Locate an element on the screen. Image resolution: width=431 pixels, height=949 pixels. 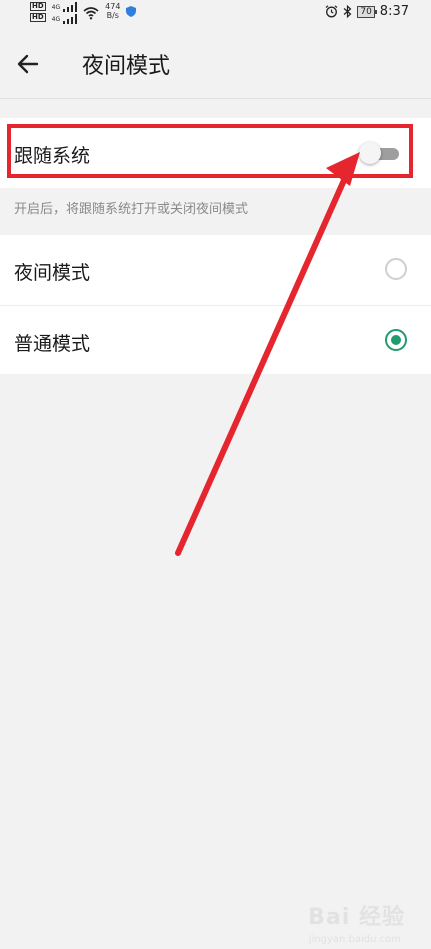
mode-label: 普通模式 is located at coordinates (52, 344).